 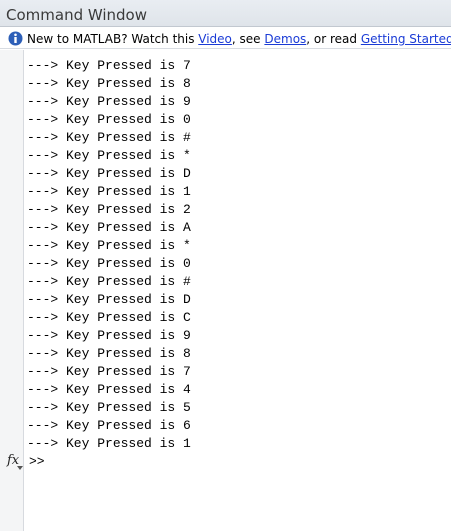 What do you see at coordinates (109, 209) in the screenshot?
I see `output-line: ---> Key Pressed is 2` at bounding box center [109, 209].